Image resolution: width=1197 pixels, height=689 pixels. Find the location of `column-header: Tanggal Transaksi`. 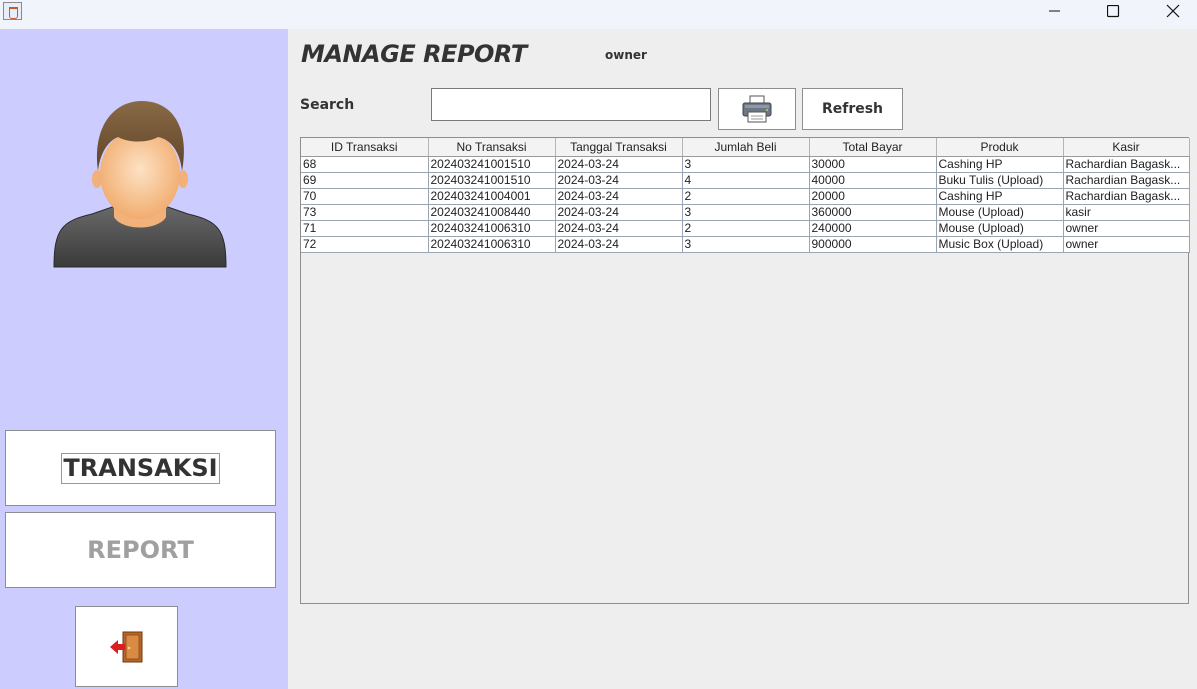

column-header: Tanggal Transaksi is located at coordinates (619, 147).